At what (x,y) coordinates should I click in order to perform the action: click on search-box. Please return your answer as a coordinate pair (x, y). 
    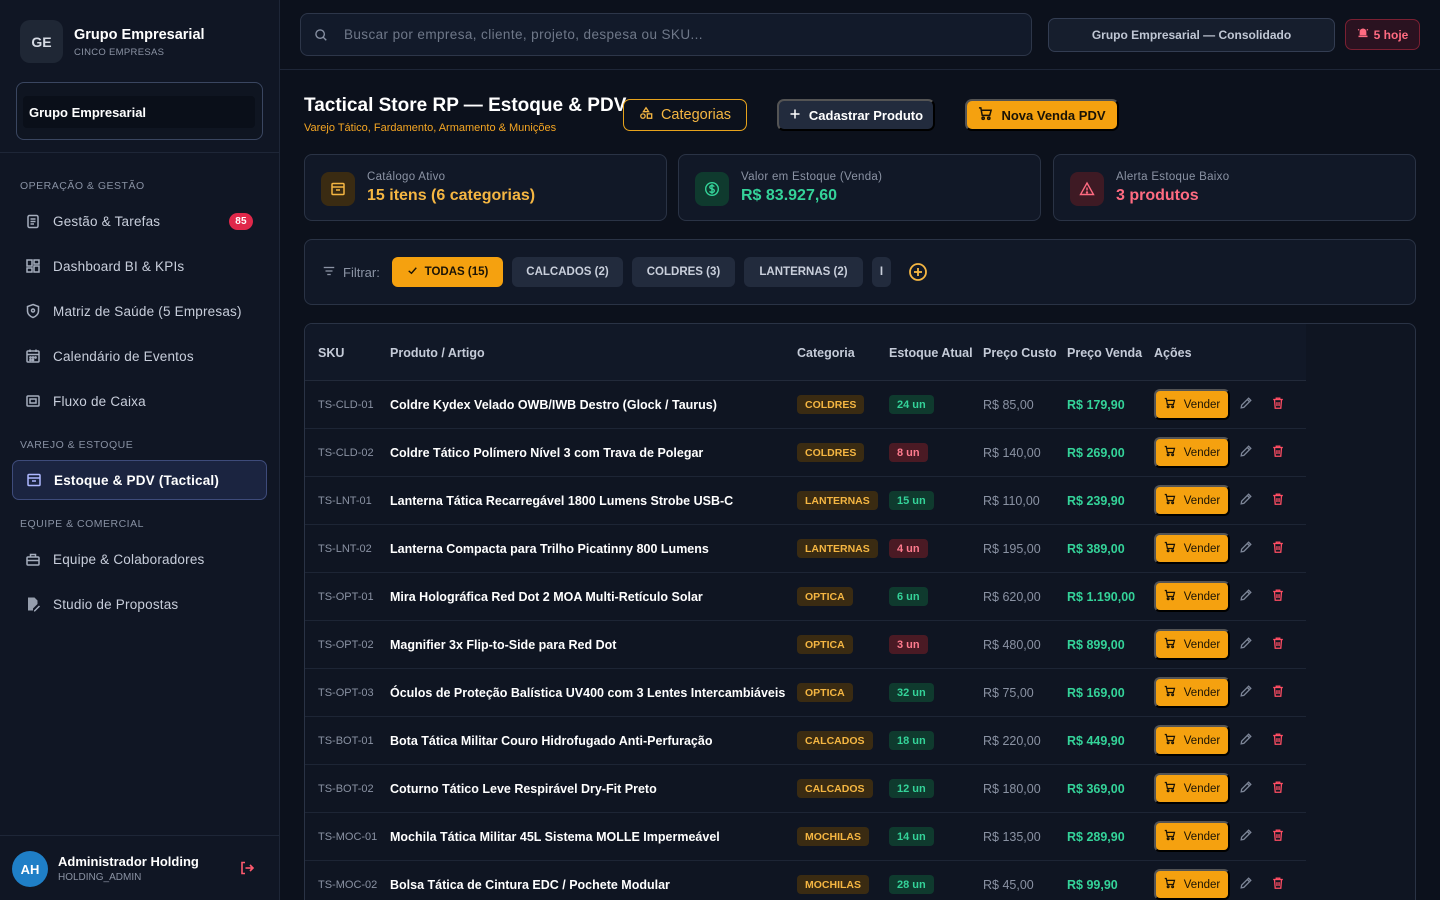
    Looking at the image, I should click on (666, 34).